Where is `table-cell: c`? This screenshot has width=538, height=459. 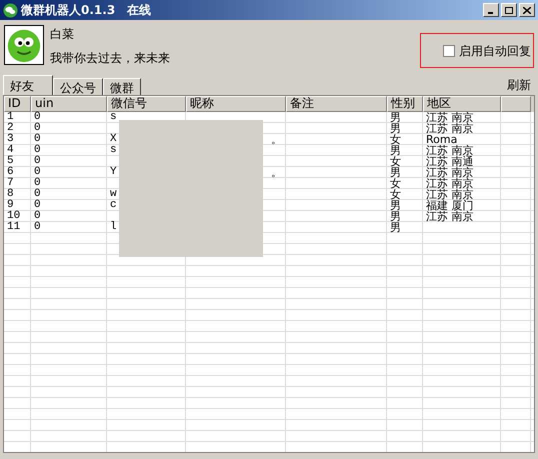 table-cell: c is located at coordinates (113, 205).